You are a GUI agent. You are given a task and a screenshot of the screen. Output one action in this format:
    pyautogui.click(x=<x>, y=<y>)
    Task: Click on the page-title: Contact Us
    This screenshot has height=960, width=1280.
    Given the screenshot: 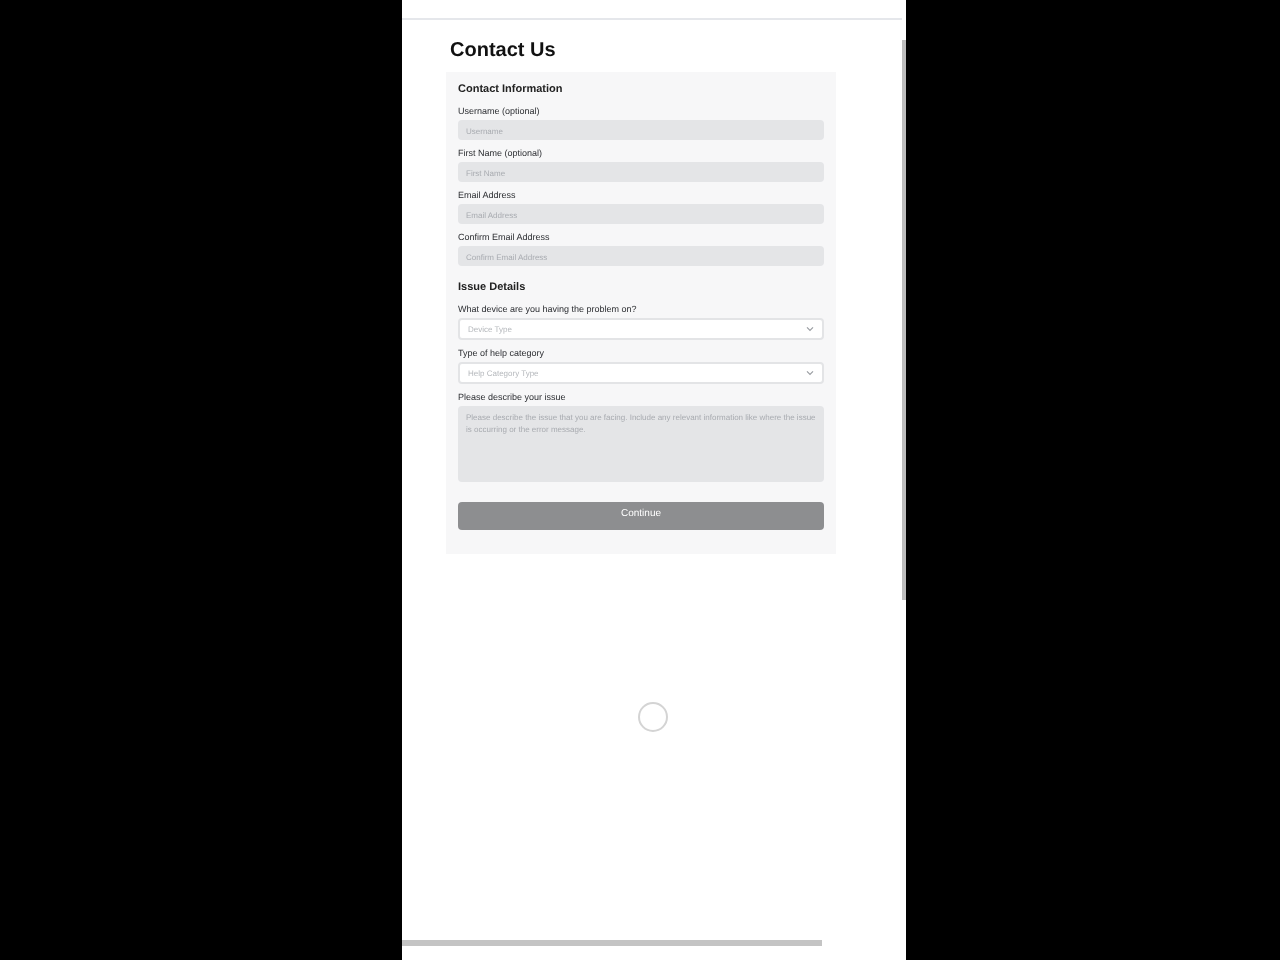 What is the action you would take?
    pyautogui.click(x=504, y=52)
    